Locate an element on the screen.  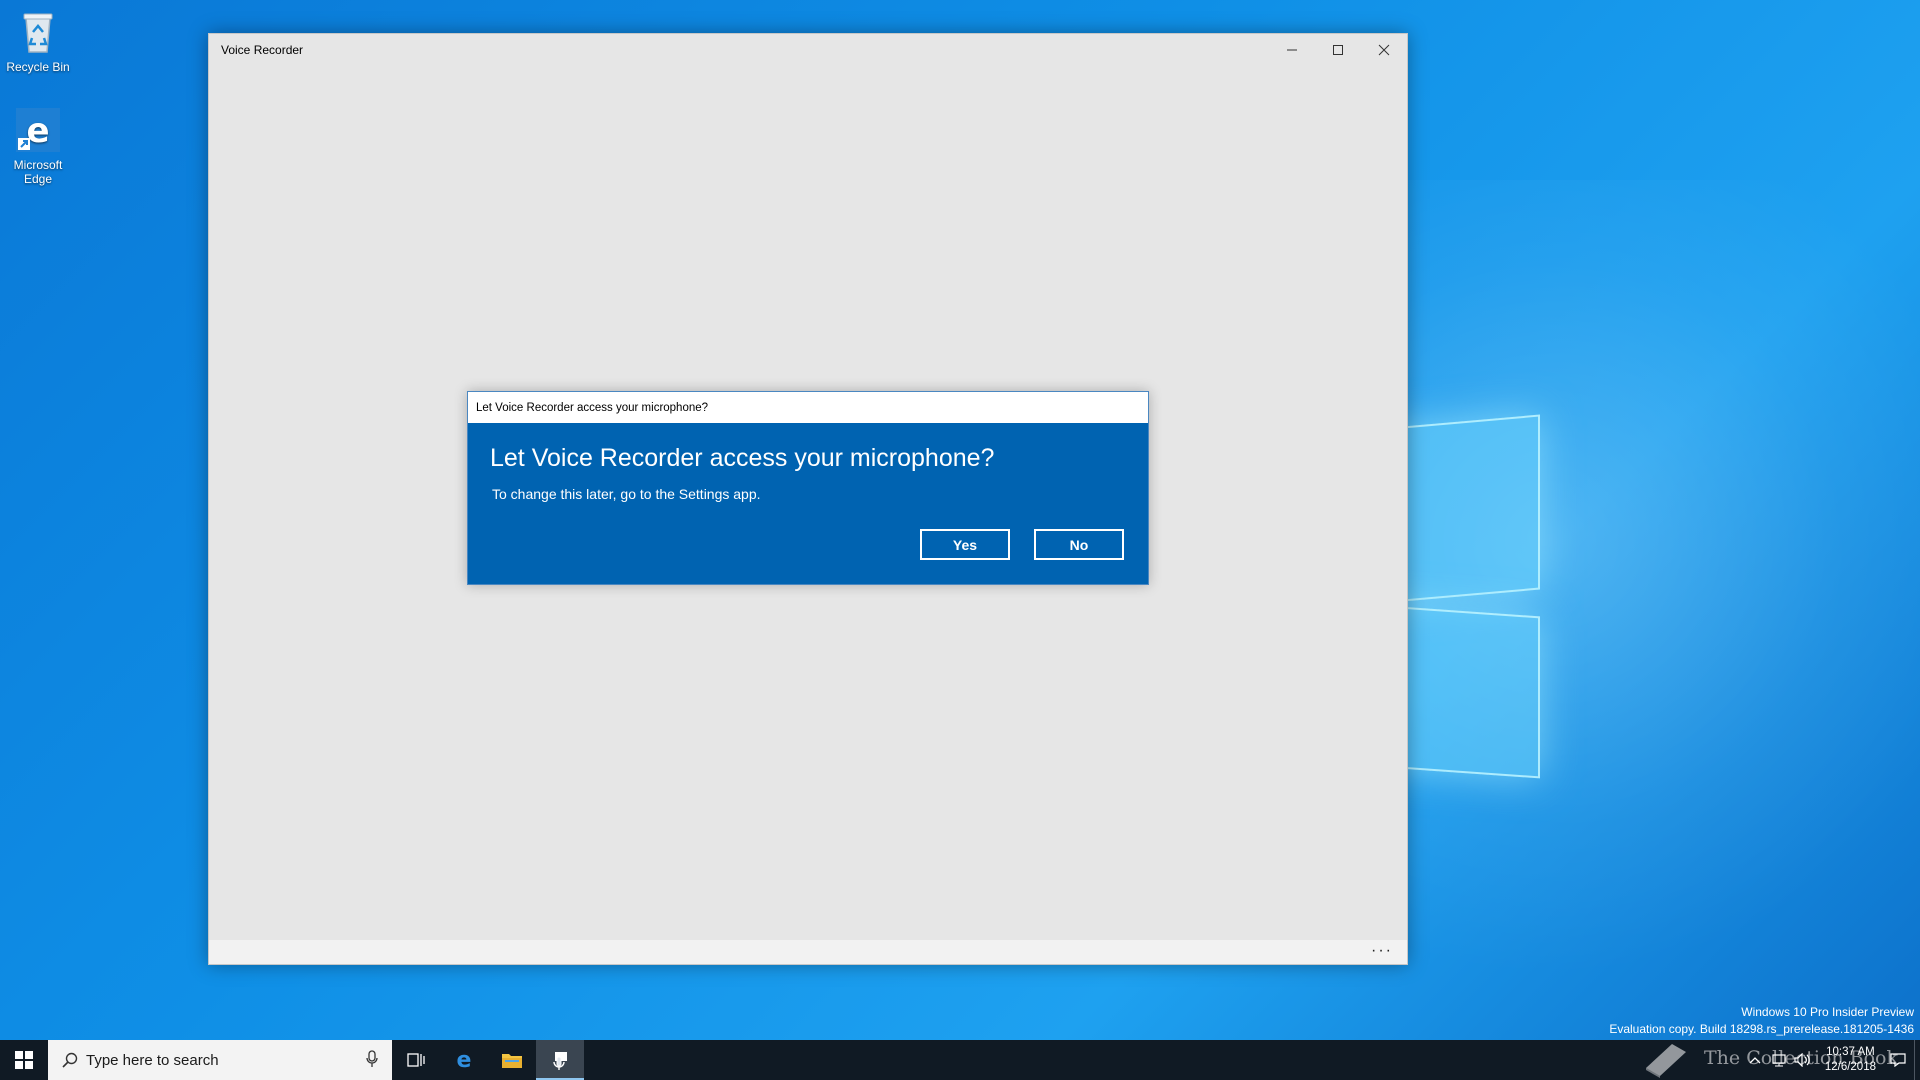
taskbar: Type here to search e 10:37 AM 12/6/2018 is located at coordinates (960, 1060).